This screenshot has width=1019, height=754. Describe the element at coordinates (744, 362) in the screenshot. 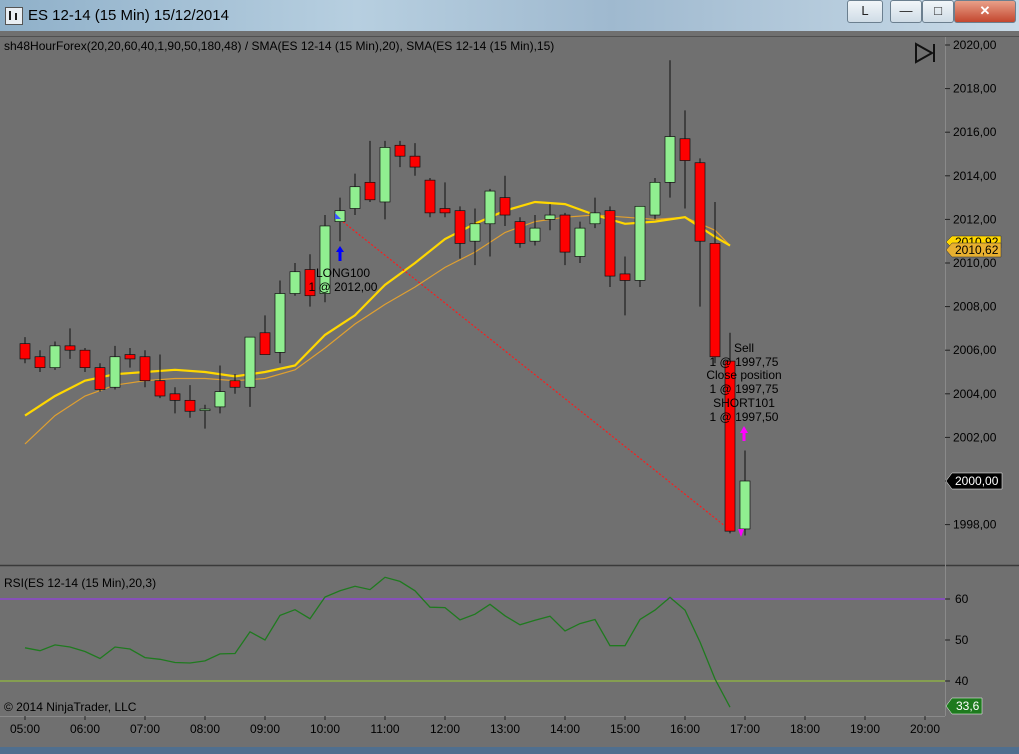

I see `sell-price: 1 @ 1997,75` at that location.